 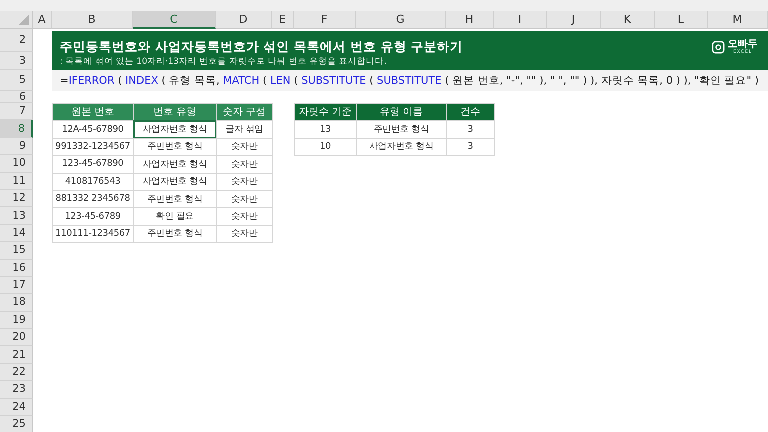 I want to click on column-header: D, so click(x=244, y=20).